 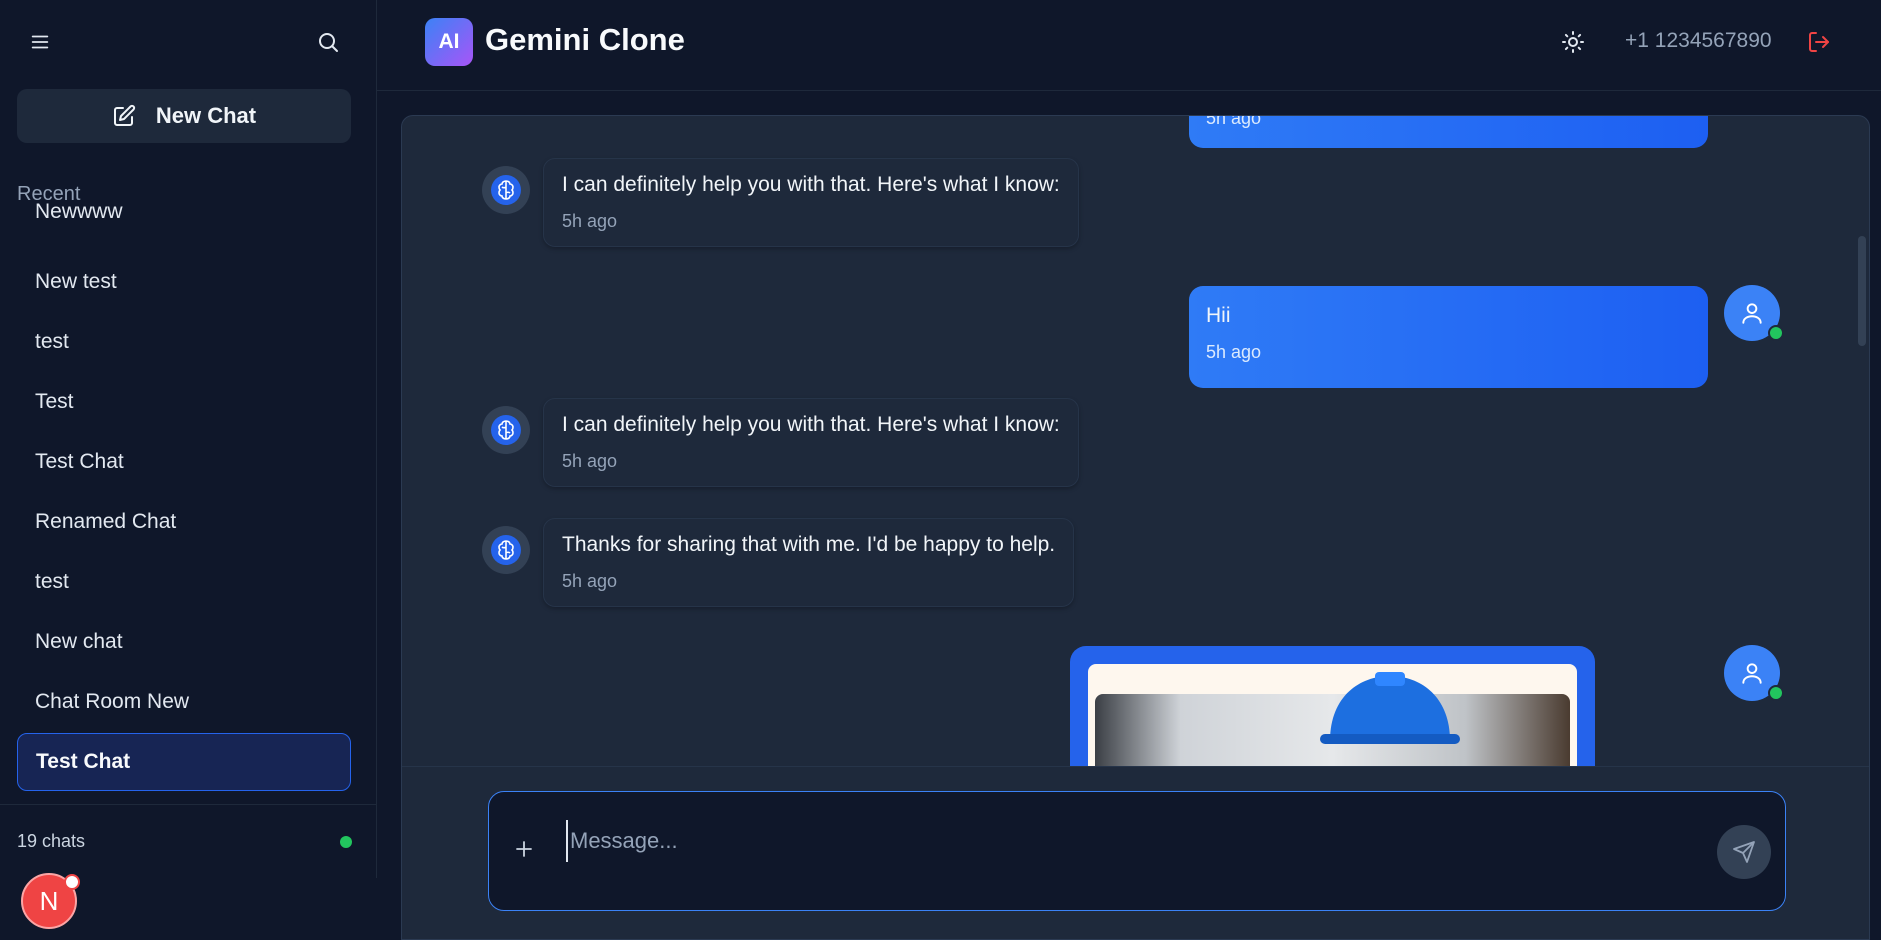 What do you see at coordinates (51, 841) in the screenshot?
I see `chat-count: 19 chats` at bounding box center [51, 841].